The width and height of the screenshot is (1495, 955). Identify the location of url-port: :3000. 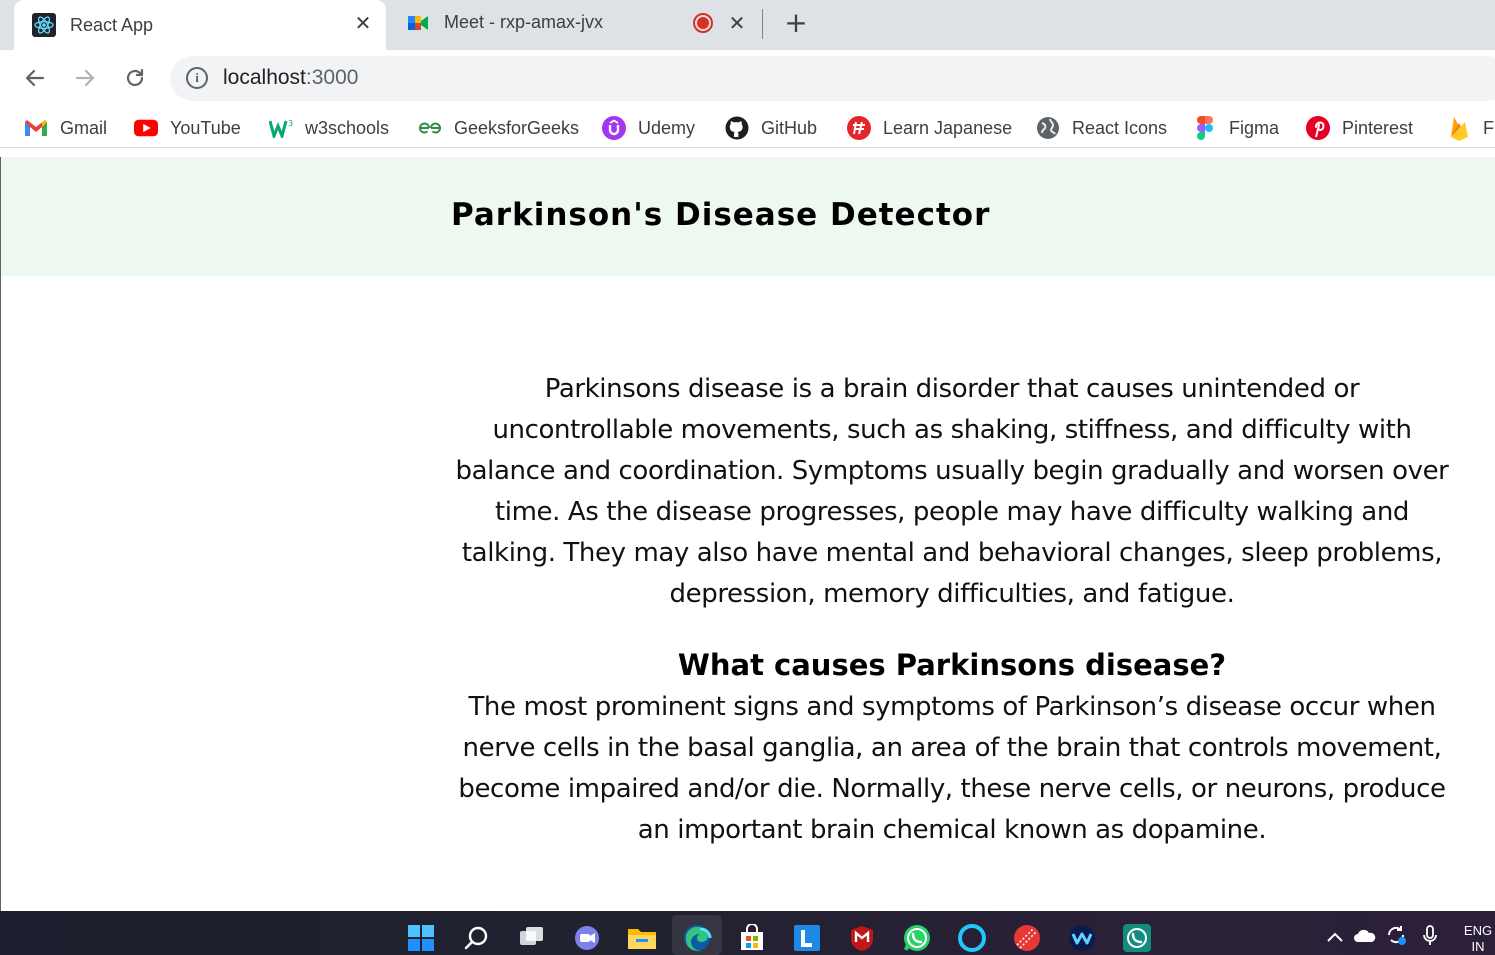
(332, 77).